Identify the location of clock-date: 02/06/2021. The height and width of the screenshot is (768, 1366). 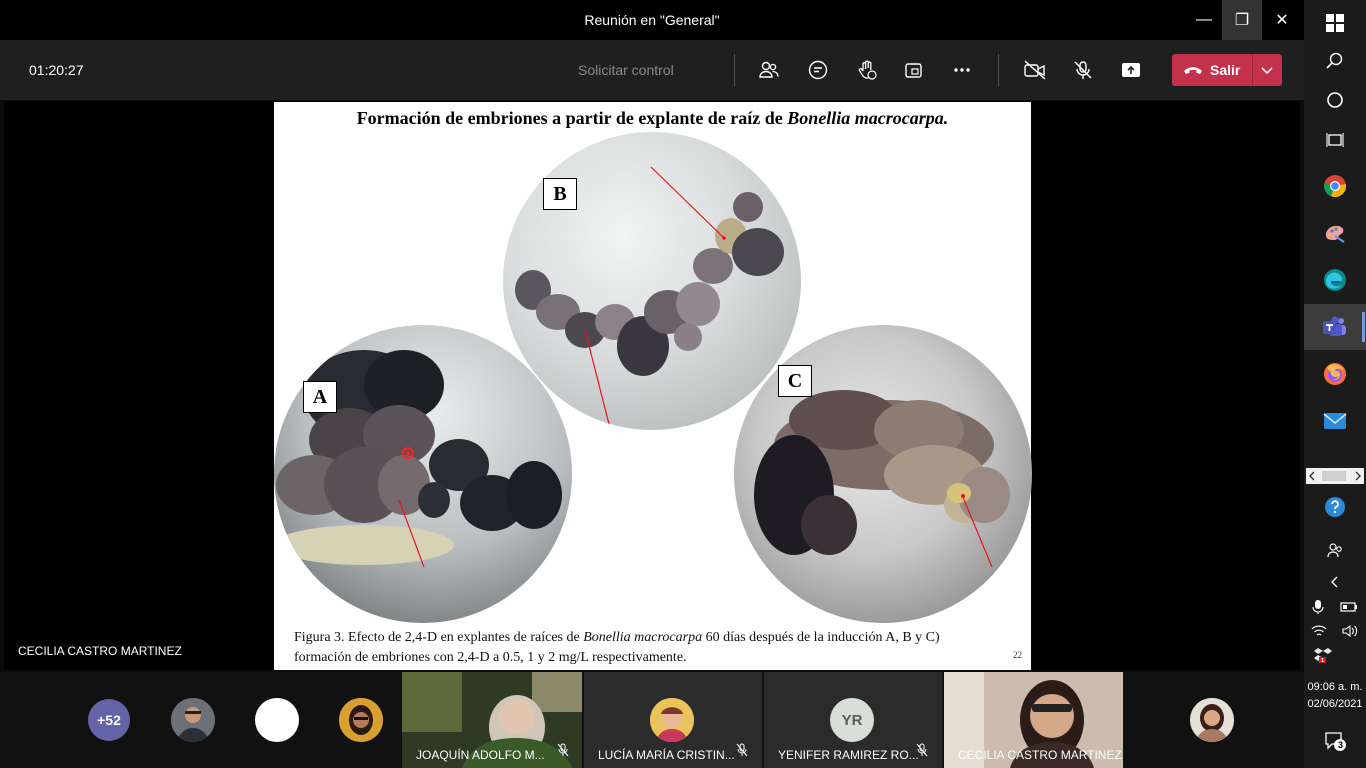
(1335, 704).